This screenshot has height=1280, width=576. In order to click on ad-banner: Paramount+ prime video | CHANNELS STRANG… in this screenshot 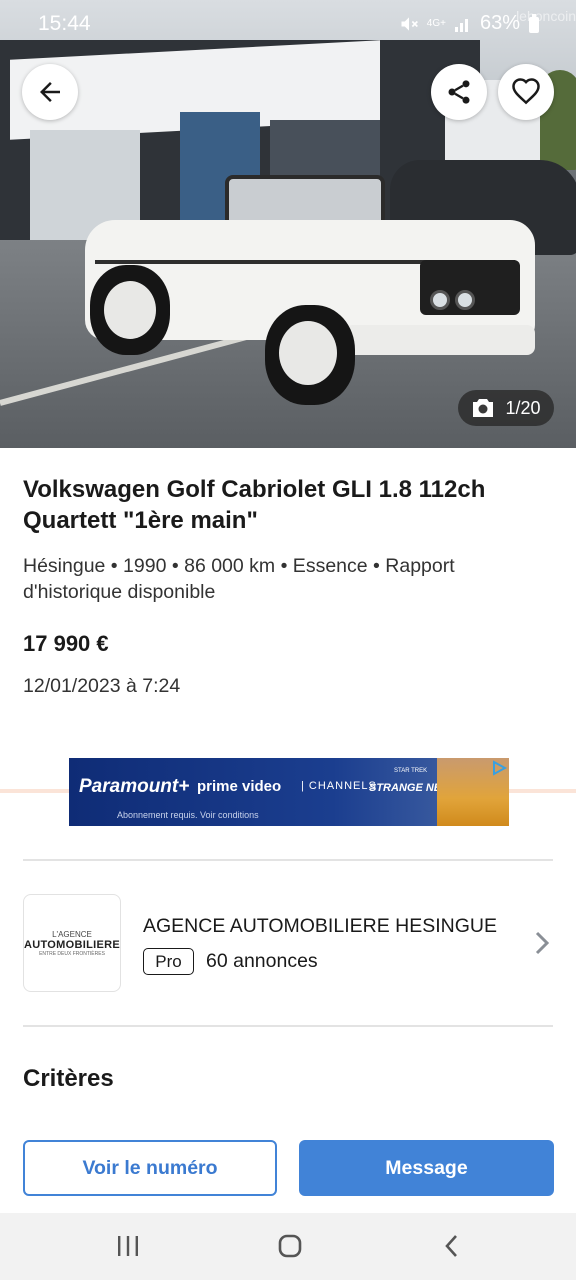, I will do `click(289, 792)`.